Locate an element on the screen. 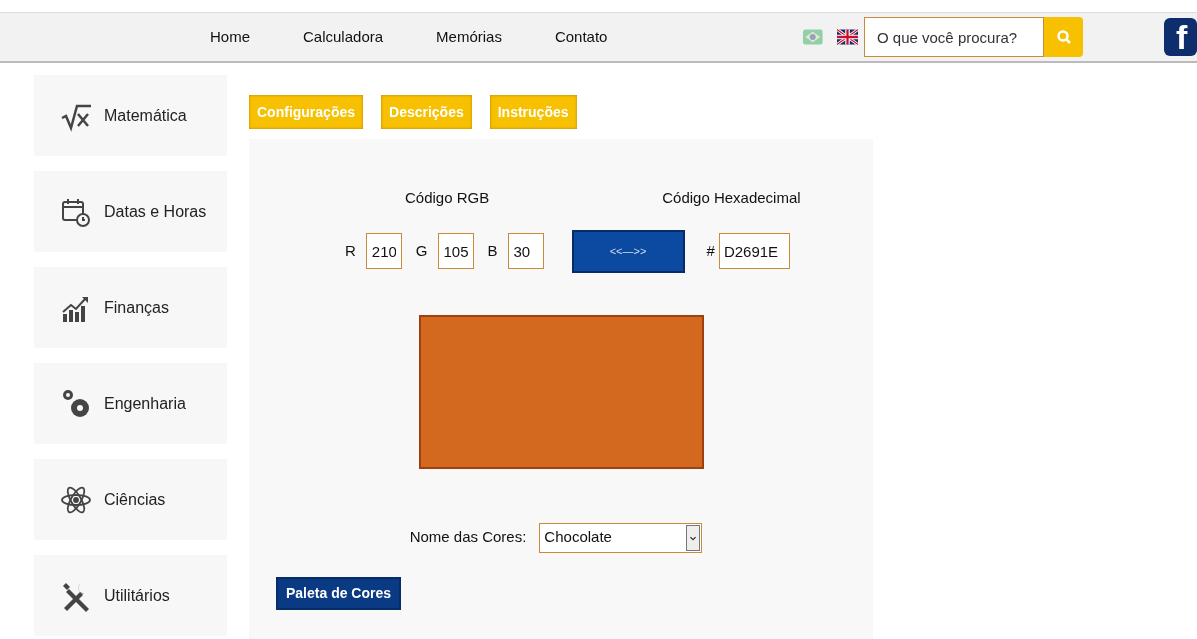 This screenshot has height=639, width=1197. sidebar-item: Ciências is located at coordinates (130, 499).